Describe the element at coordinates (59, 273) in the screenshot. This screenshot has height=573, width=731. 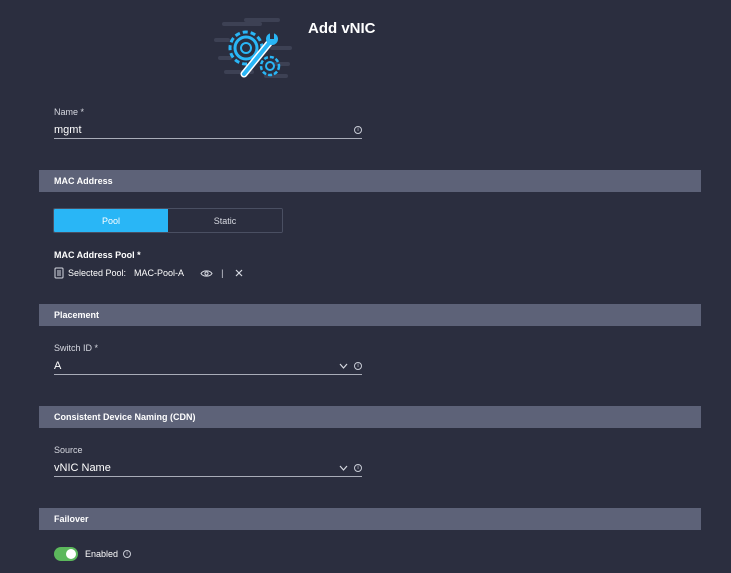
I see `document-icon` at that location.